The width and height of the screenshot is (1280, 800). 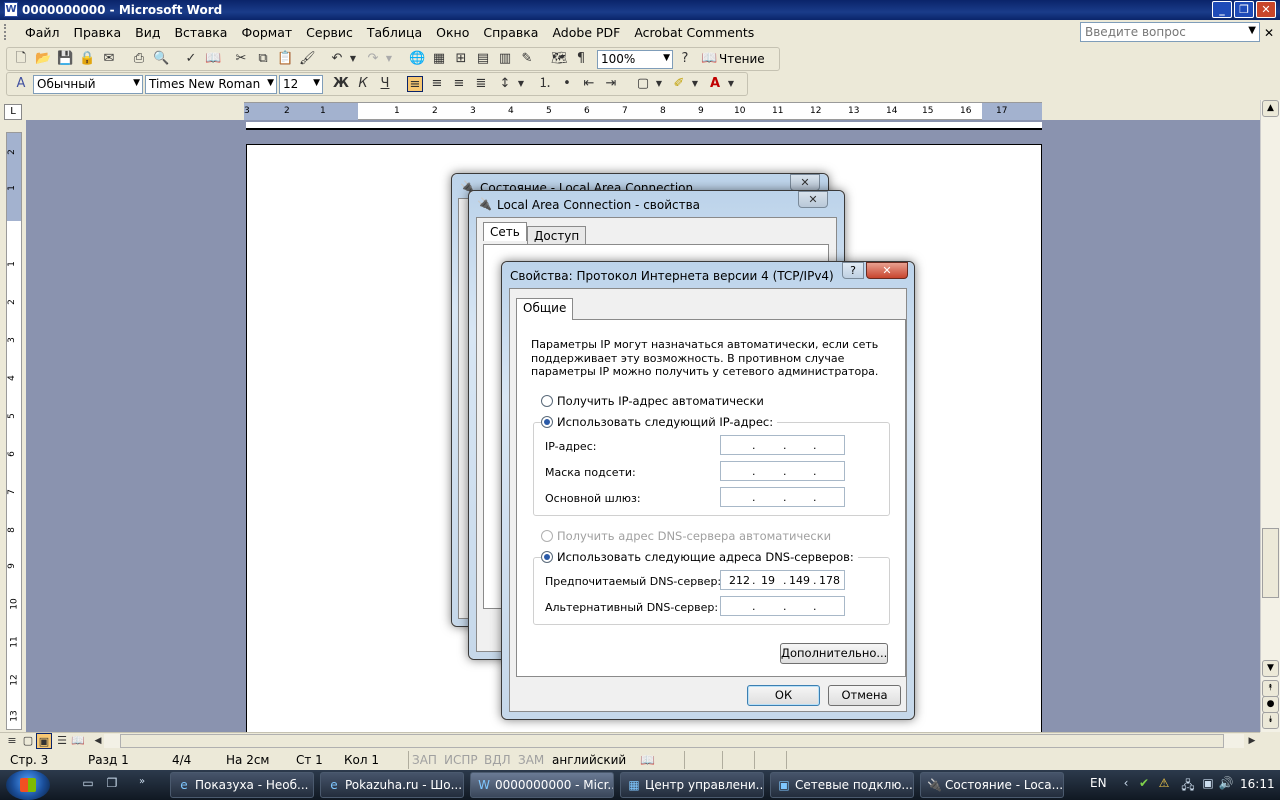 What do you see at coordinates (88, 784) in the screenshot?
I see `show-desktop-icon: ▭` at bounding box center [88, 784].